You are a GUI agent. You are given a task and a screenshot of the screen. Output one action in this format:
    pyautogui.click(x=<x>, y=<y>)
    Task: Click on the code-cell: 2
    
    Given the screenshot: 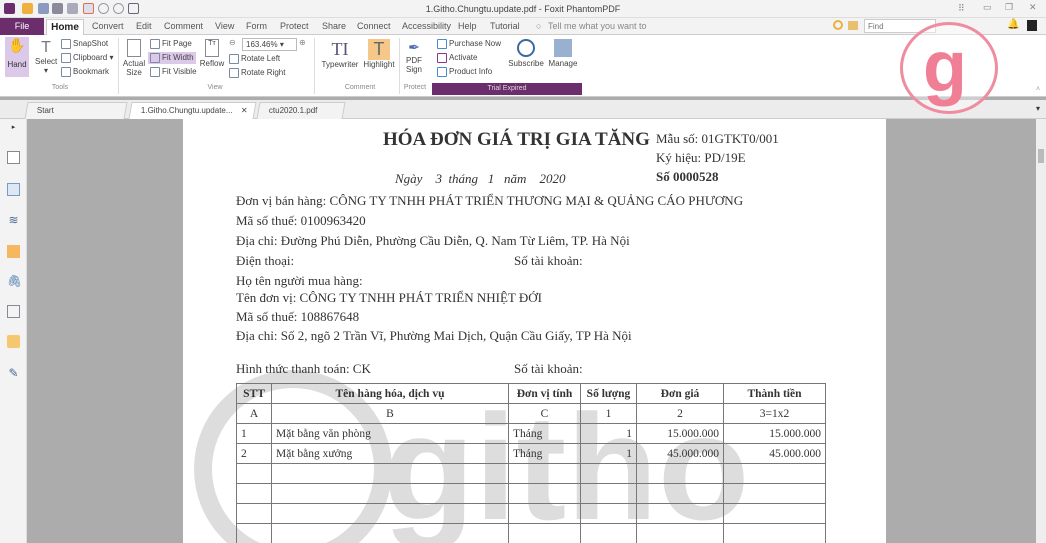 What is the action you would take?
    pyautogui.click(x=680, y=413)
    